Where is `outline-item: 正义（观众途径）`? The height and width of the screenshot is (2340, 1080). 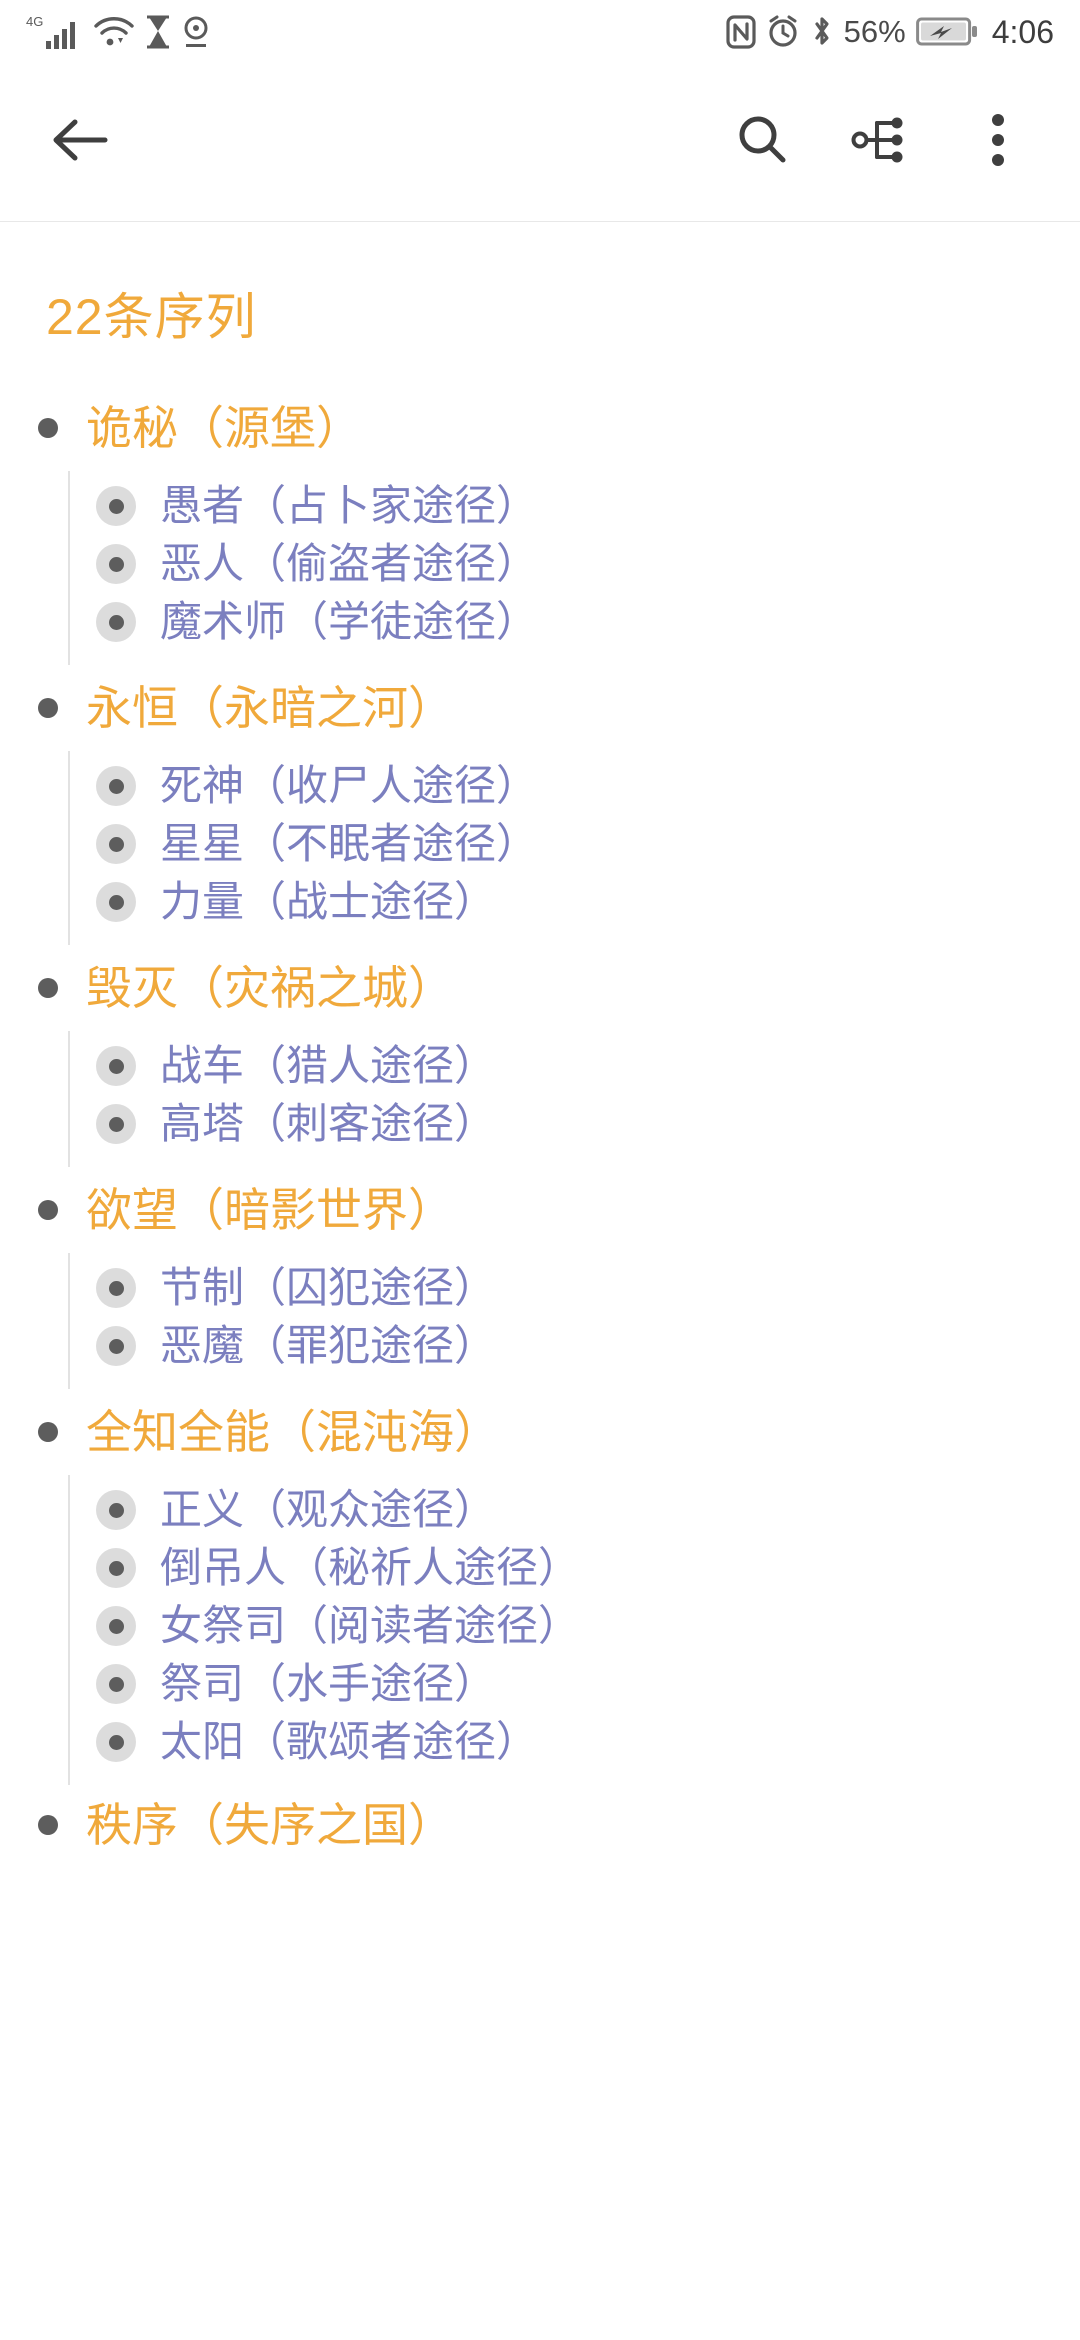
outline-item: 正义（观众途径） is located at coordinates (575, 1510).